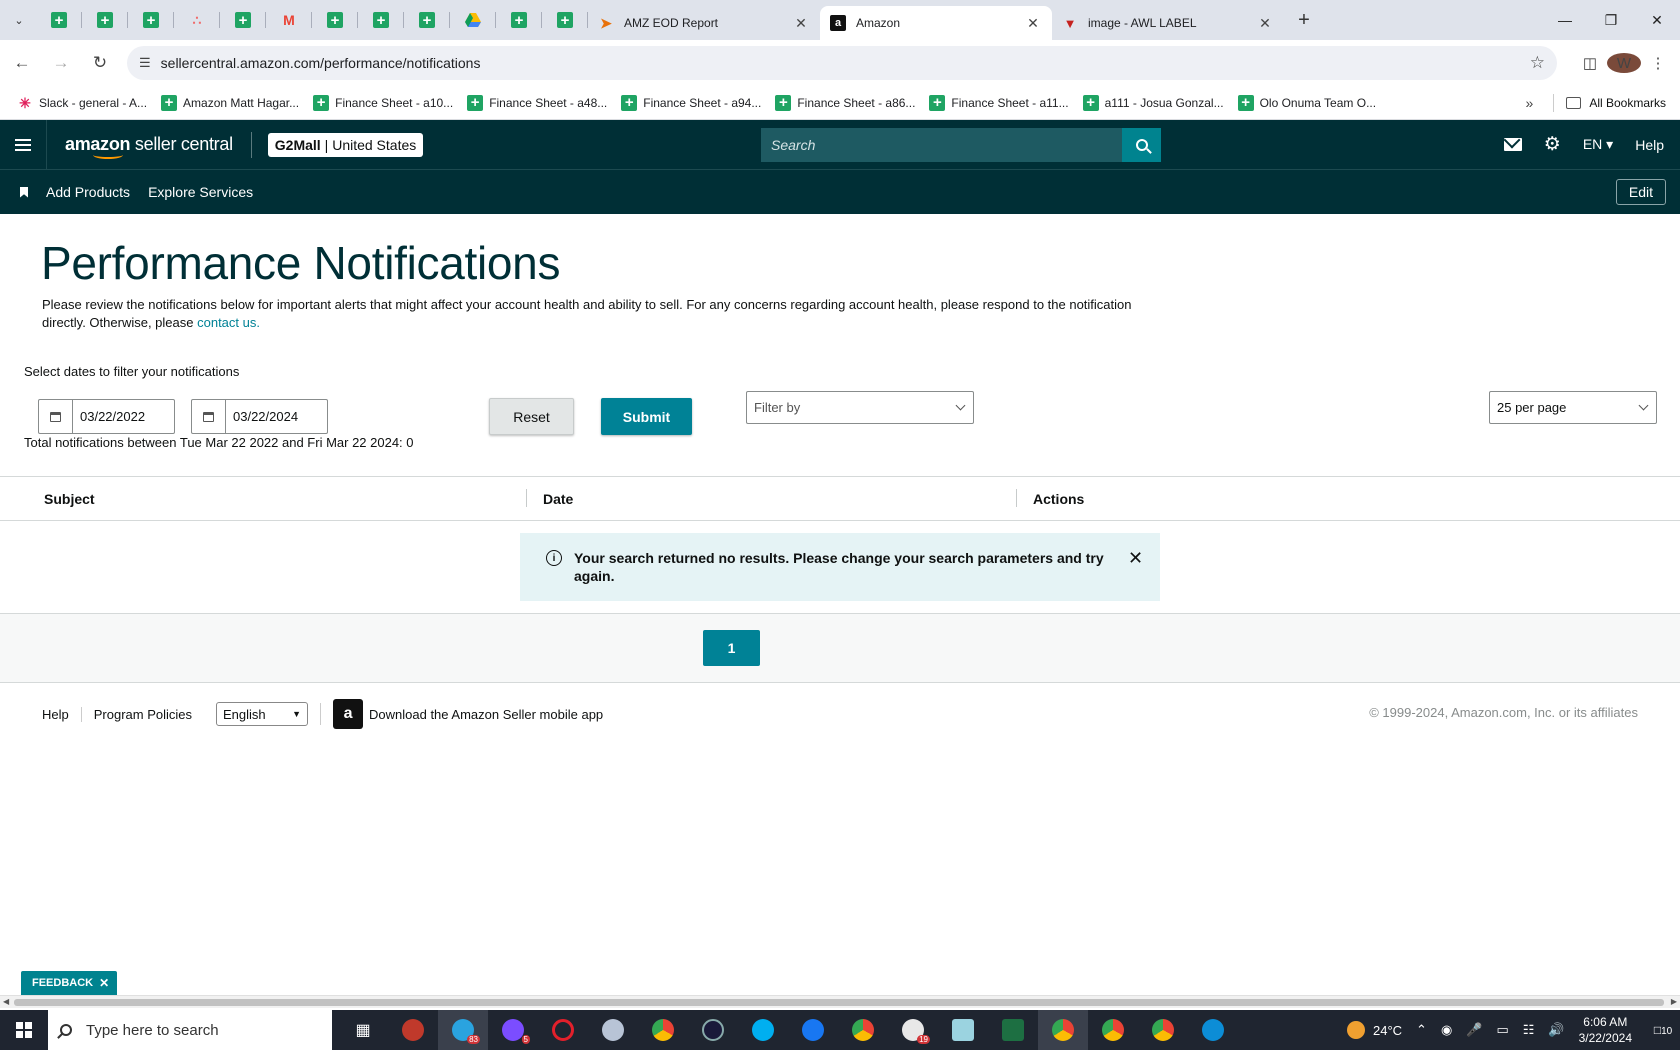  Describe the element at coordinates (813, 1030) in the screenshot. I see `facebook-icon` at that location.